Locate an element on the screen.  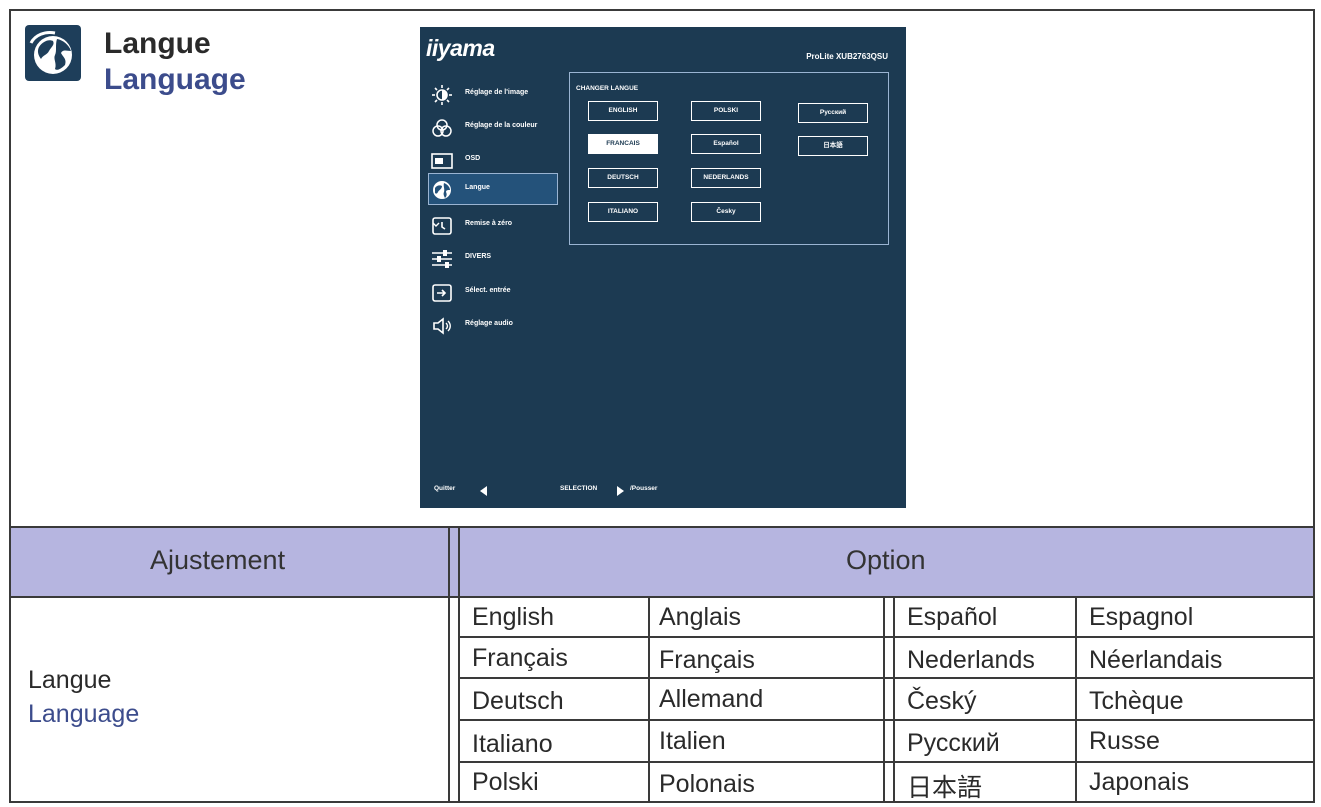
table-cell: Tchèque is located at coordinates (1136, 701).